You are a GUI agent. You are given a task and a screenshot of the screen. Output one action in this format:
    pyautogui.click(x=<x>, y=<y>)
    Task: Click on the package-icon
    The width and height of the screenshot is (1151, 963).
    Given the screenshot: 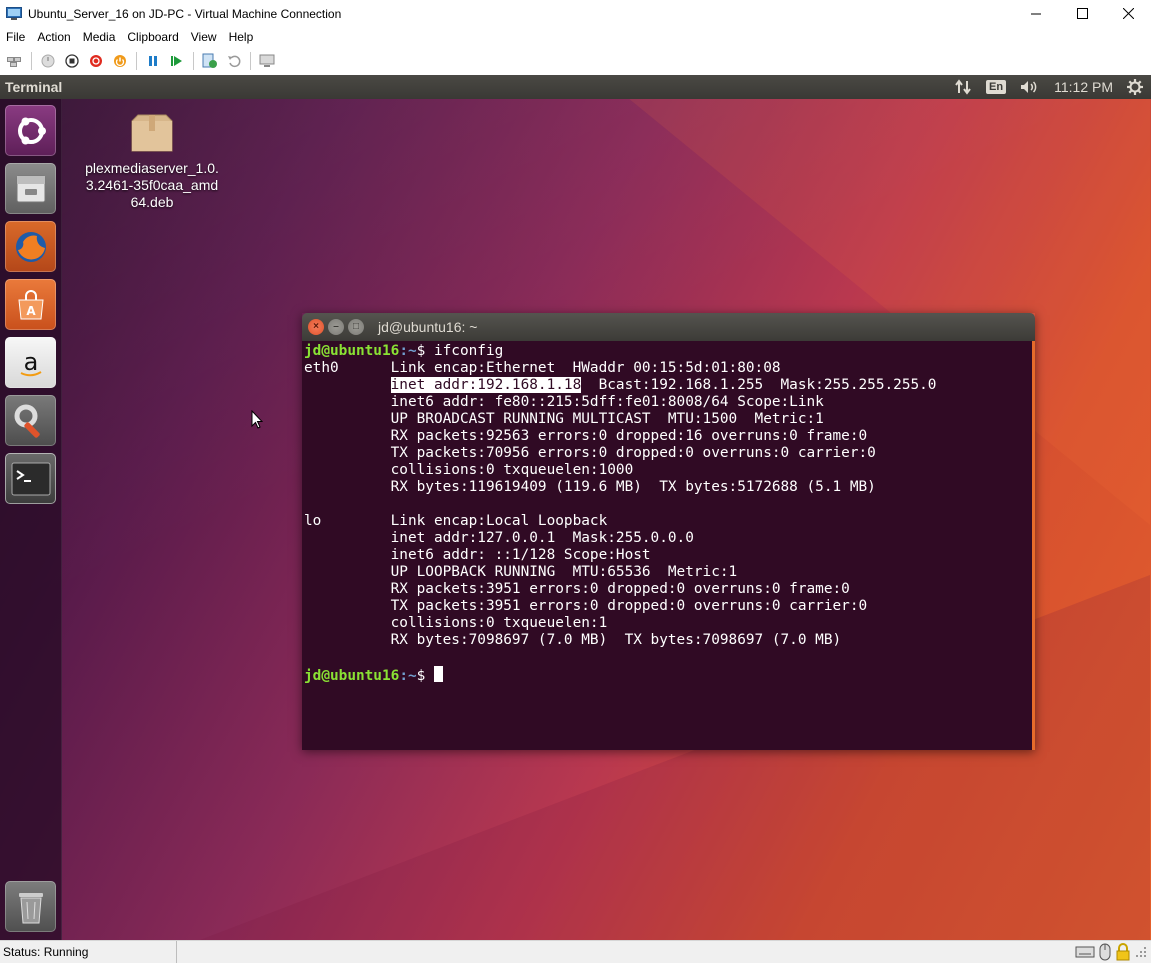 What is the action you would take?
    pyautogui.click(x=152, y=133)
    